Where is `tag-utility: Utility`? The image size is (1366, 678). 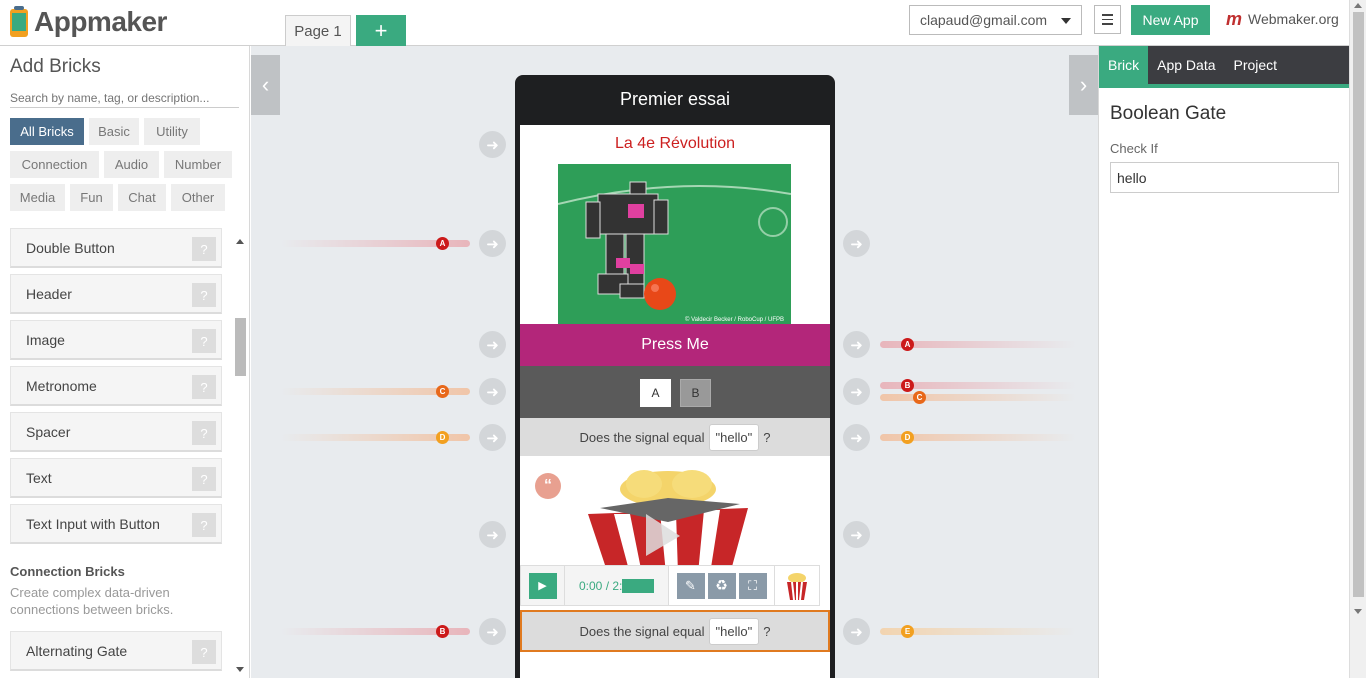 tag-utility: Utility is located at coordinates (172, 131).